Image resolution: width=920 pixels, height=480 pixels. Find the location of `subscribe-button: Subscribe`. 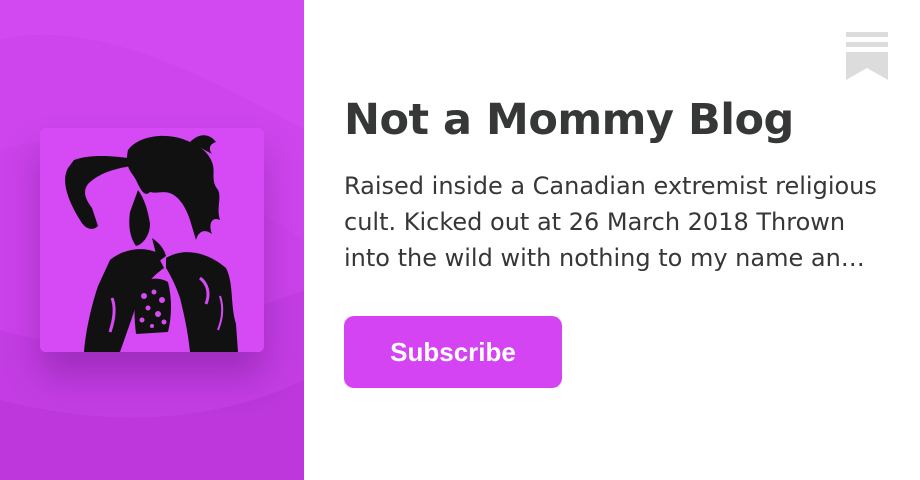

subscribe-button: Subscribe is located at coordinates (453, 352).